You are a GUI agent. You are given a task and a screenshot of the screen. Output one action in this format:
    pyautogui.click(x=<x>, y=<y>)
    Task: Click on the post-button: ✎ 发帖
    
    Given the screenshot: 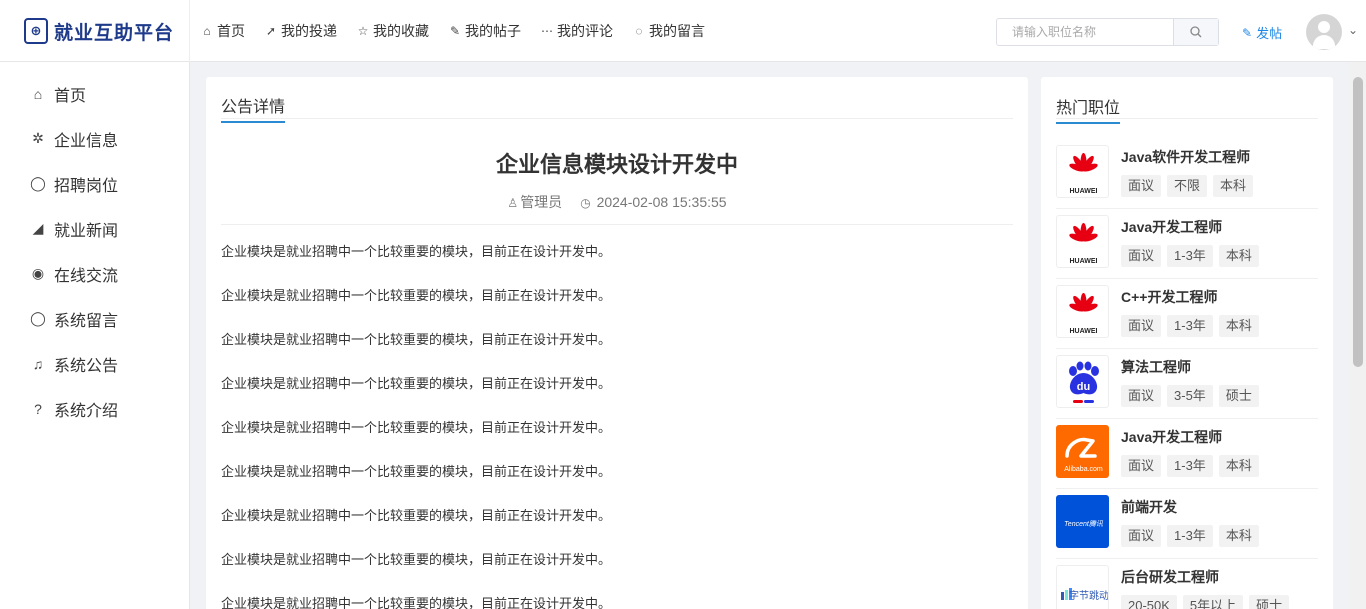 What is the action you would take?
    pyautogui.click(x=1262, y=32)
    